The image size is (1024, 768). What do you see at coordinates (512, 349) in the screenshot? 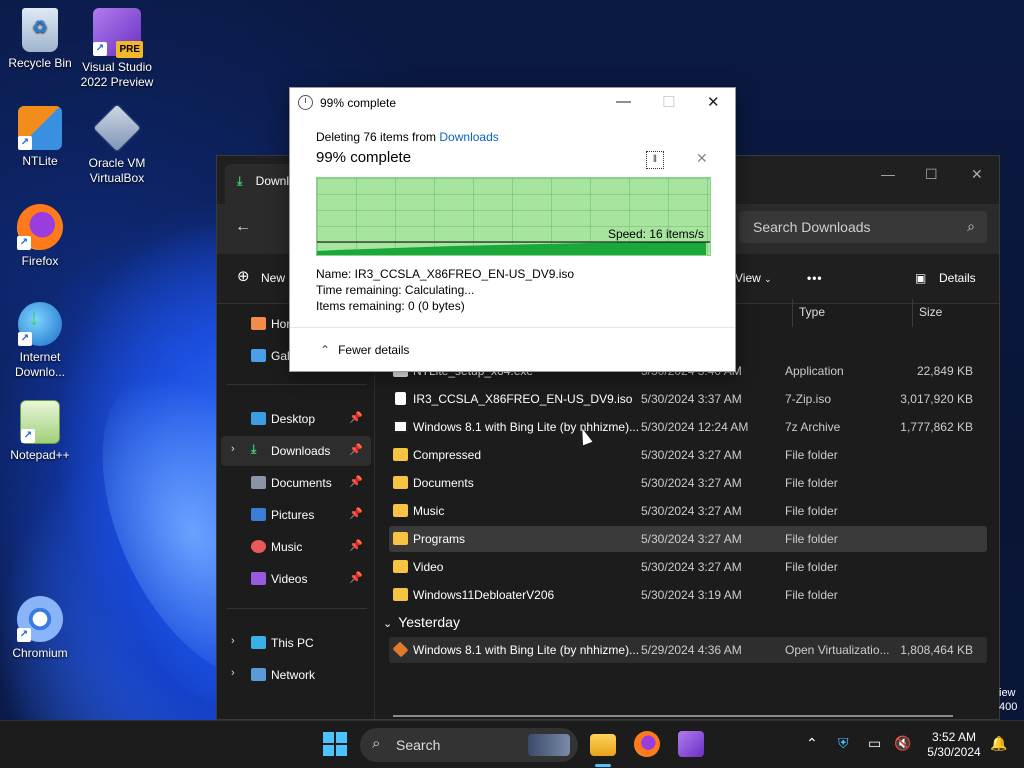
I see `dialog-footer: ⌃ Fewer details` at bounding box center [512, 349].